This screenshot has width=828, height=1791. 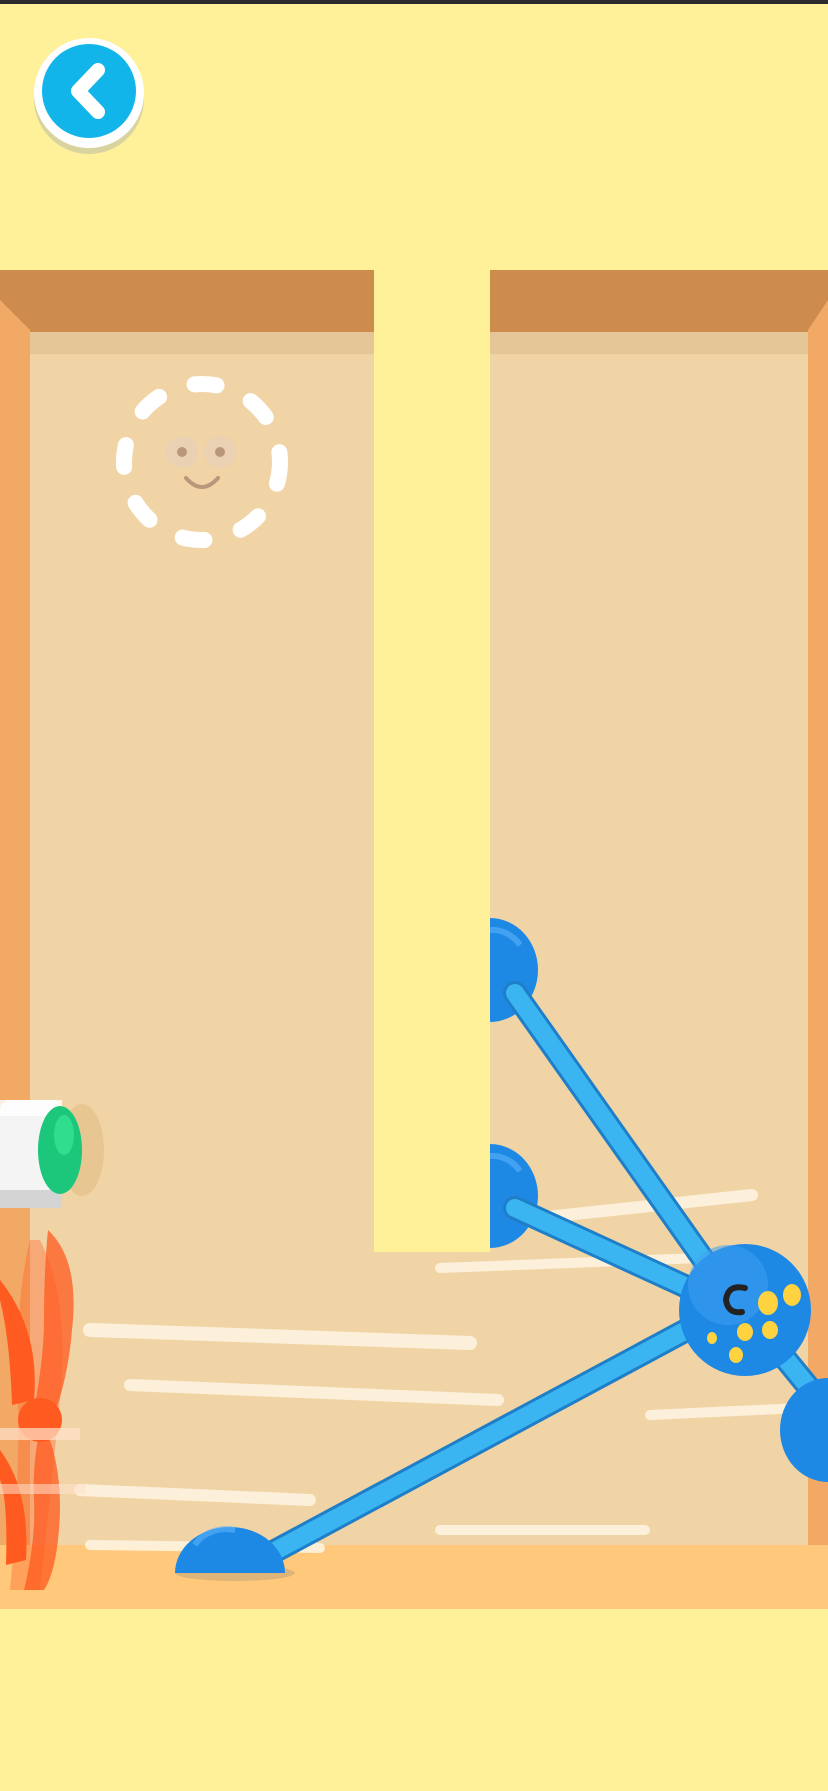 I want to click on back-button-face, so click(x=89, y=91).